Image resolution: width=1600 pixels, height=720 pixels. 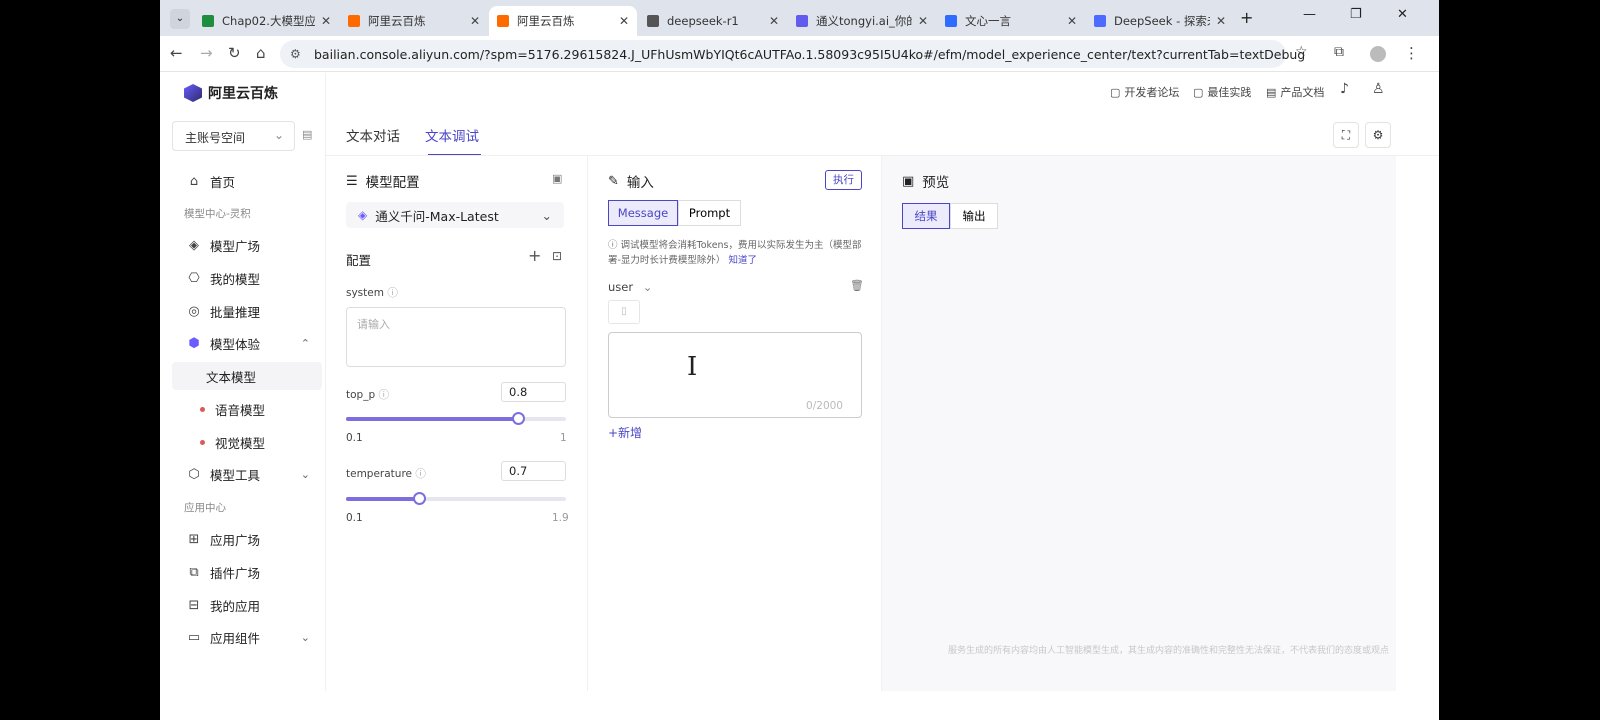 What do you see at coordinates (305, 474) in the screenshot?
I see `chevron-down-icon: ⌄` at bounding box center [305, 474].